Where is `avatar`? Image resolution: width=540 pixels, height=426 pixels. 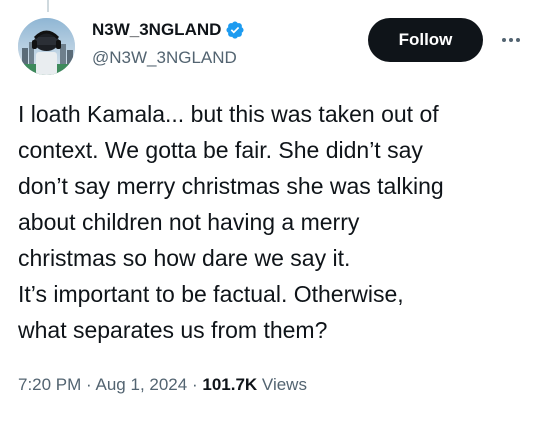
avatar is located at coordinates (46, 46).